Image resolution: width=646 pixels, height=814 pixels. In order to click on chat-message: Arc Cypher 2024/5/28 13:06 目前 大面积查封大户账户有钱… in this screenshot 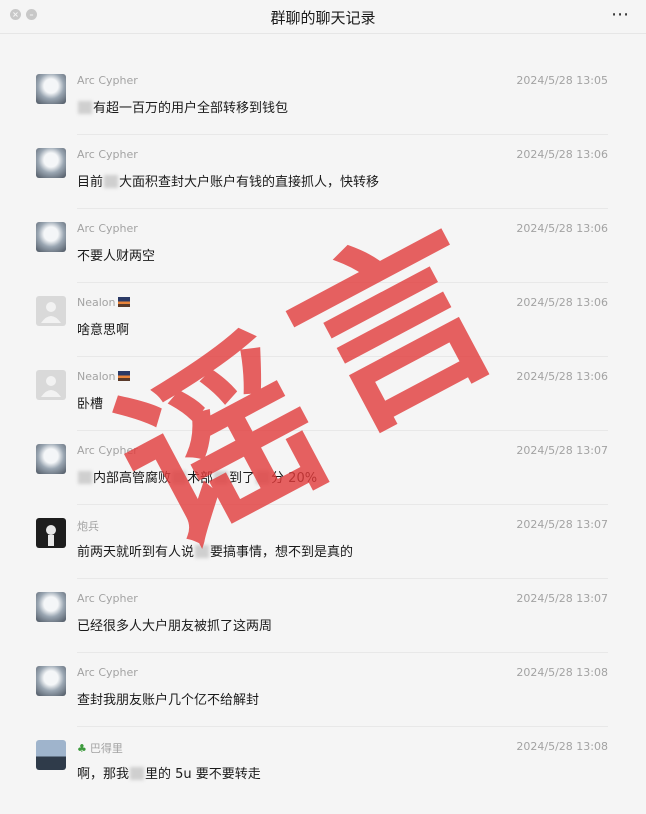, I will do `click(323, 185)`.